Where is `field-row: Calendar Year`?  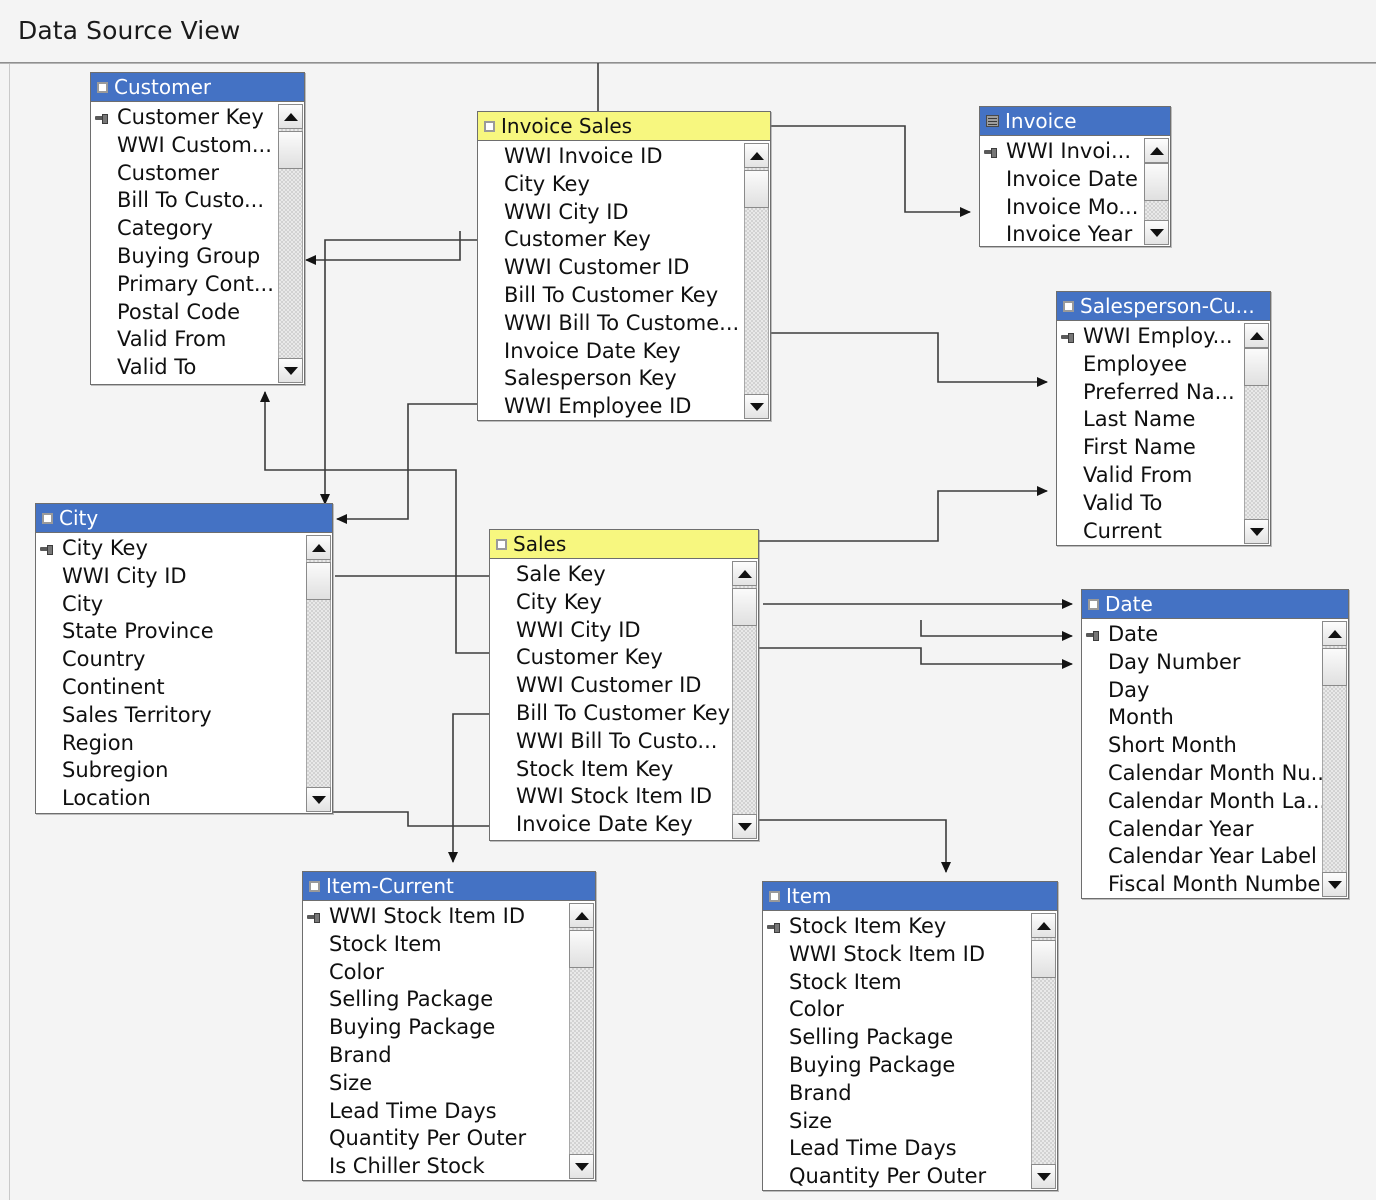
field-row: Calendar Year is located at coordinates (1215, 830).